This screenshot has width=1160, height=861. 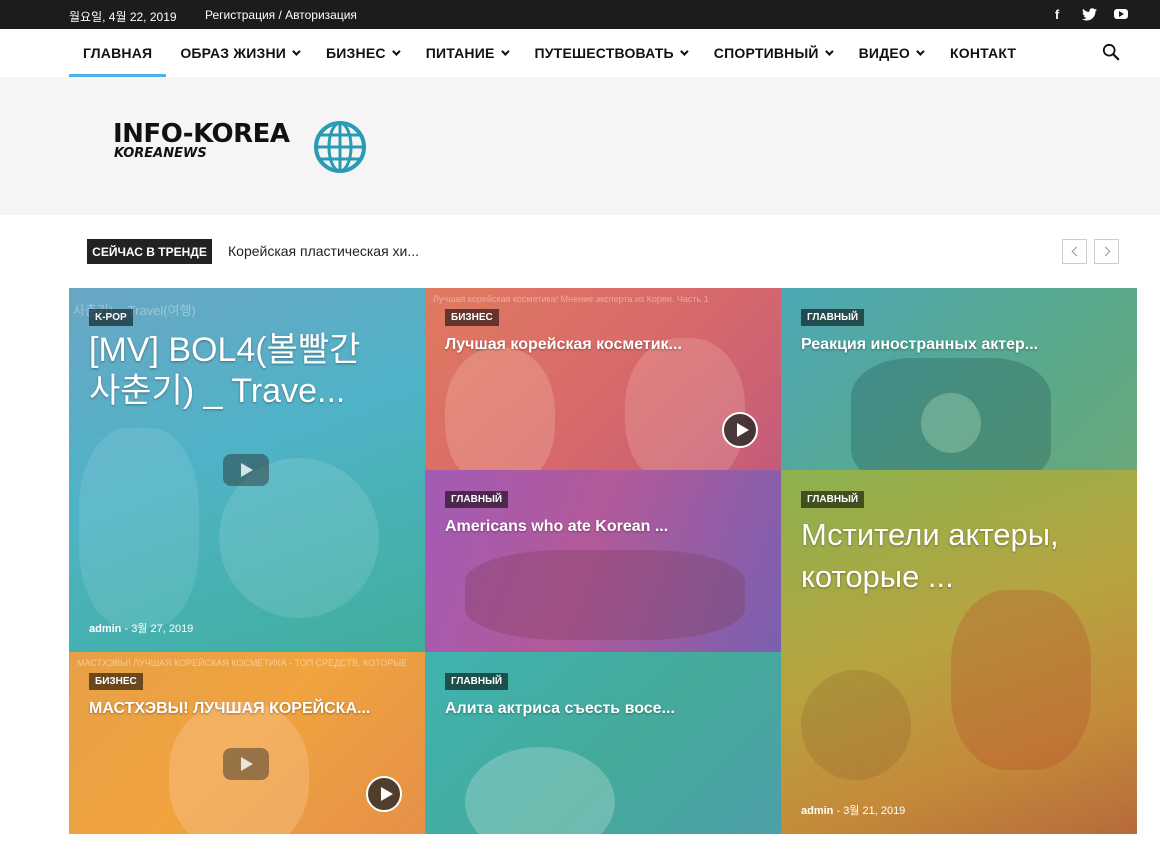 What do you see at coordinates (610, 53) in the screenshot?
I see `nav-item-travel: ПУТЕШЕСТВОВАТЬ` at bounding box center [610, 53].